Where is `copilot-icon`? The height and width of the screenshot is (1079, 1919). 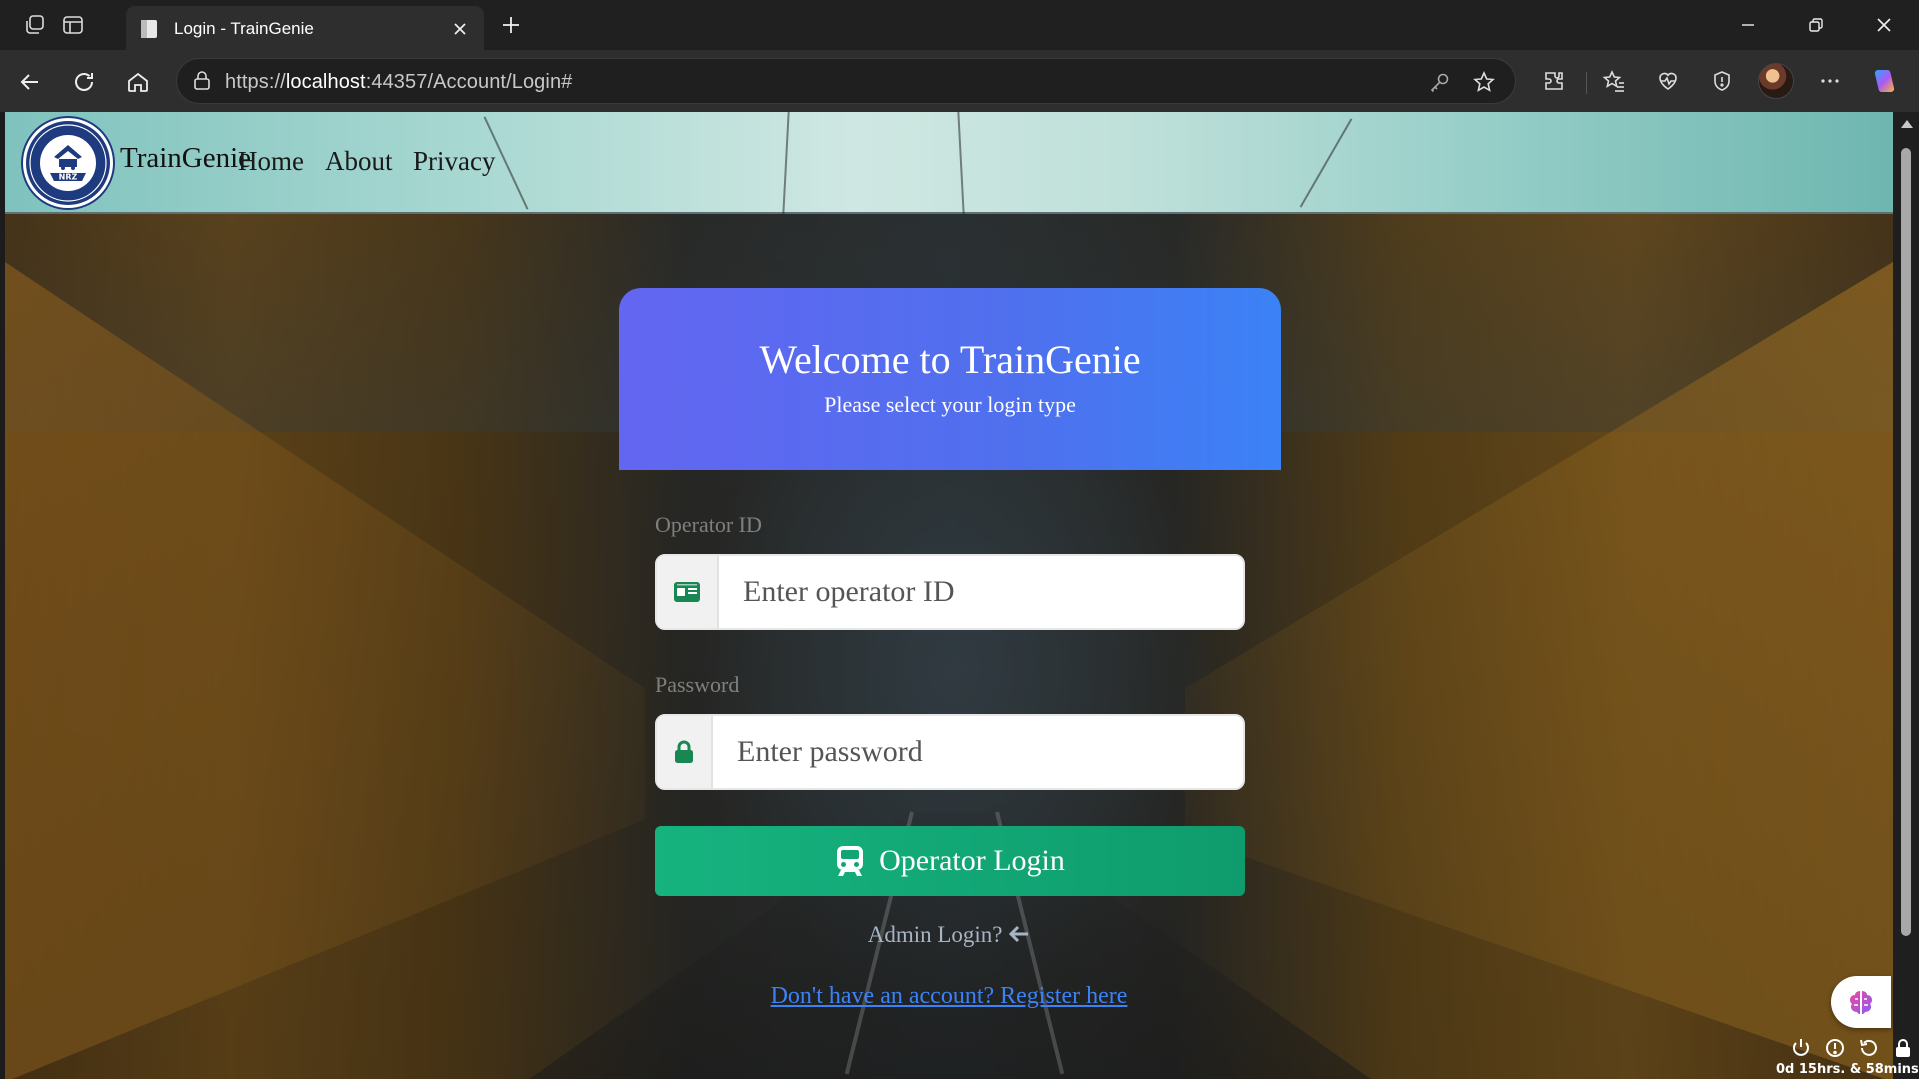 copilot-icon is located at coordinates (1884, 81).